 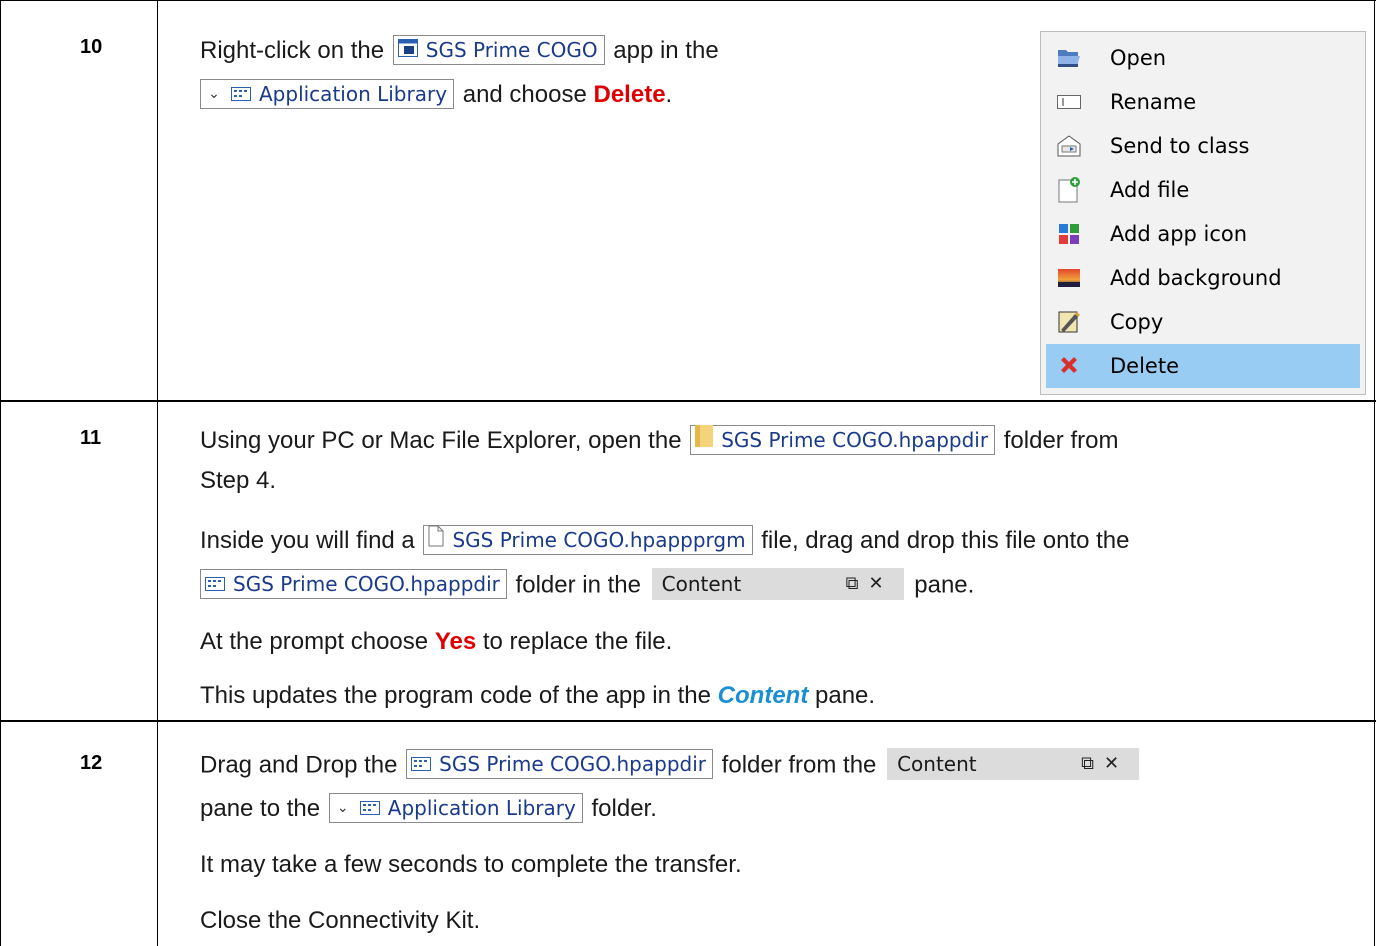 What do you see at coordinates (455, 641) in the screenshot?
I see `yes-emphasis: Yes` at bounding box center [455, 641].